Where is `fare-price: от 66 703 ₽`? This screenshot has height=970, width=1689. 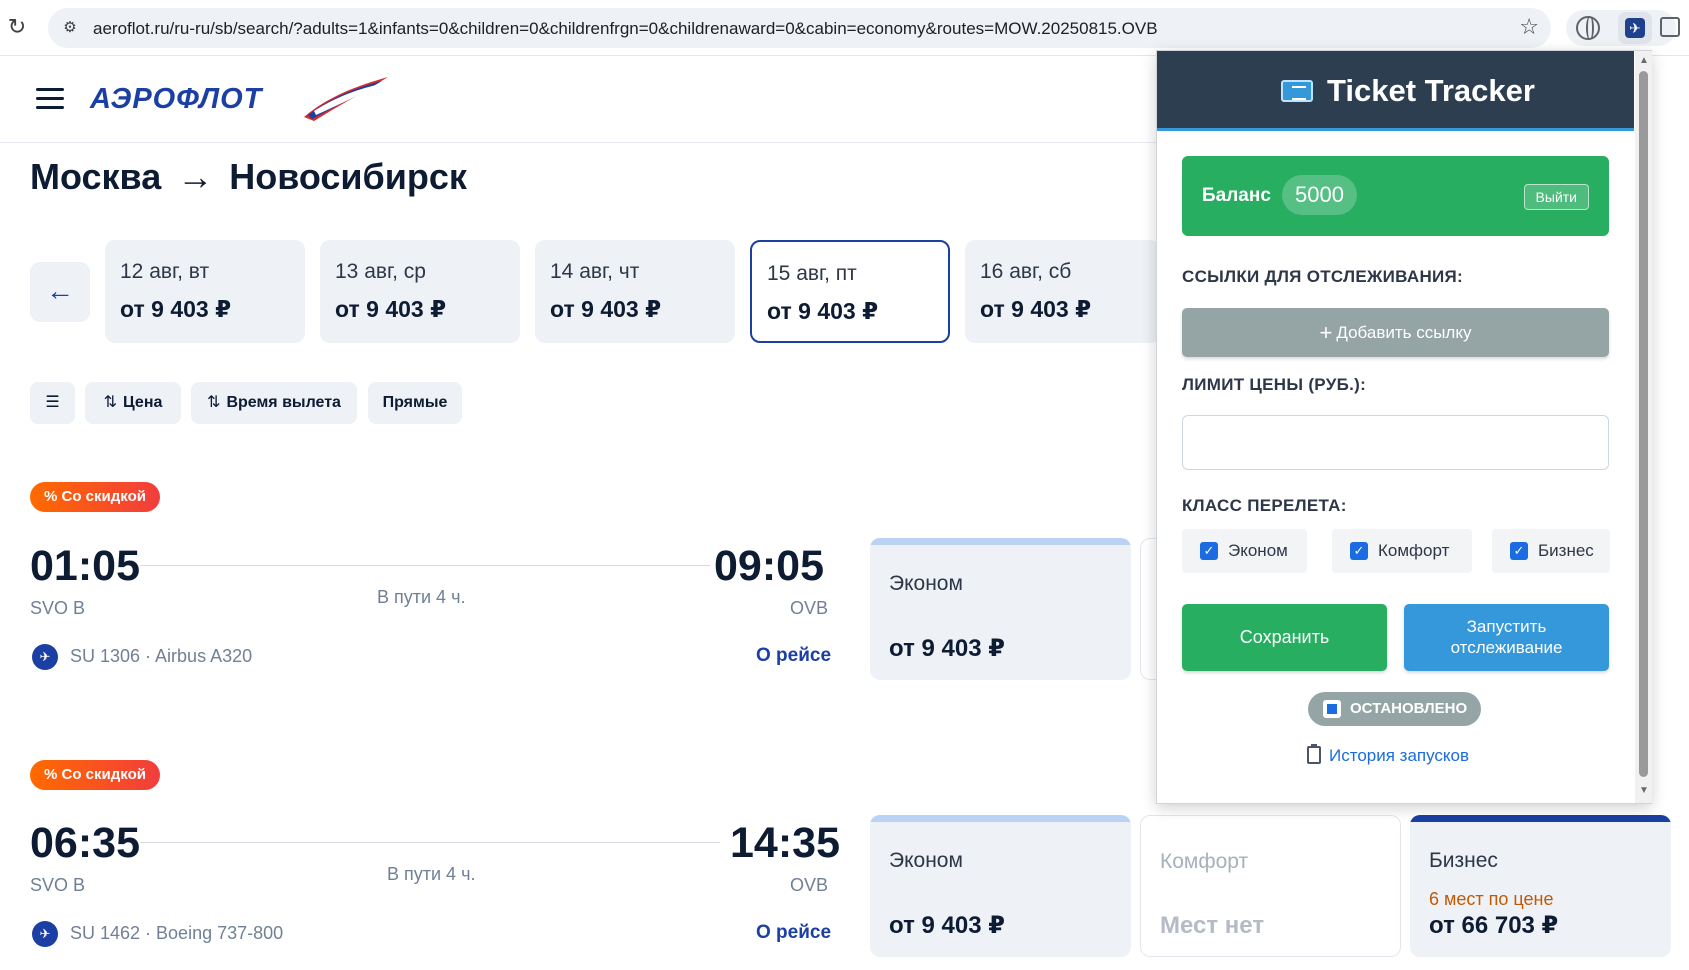
fare-price: от 66 703 ₽ is located at coordinates (1494, 925).